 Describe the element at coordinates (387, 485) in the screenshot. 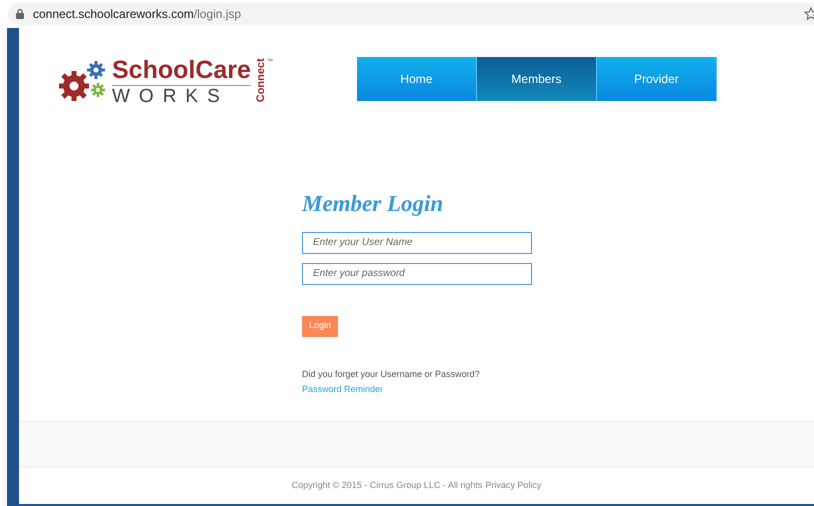

I see `copyright-text: Copyright © 2015 - Cirrus Group LLC - All rights` at that location.